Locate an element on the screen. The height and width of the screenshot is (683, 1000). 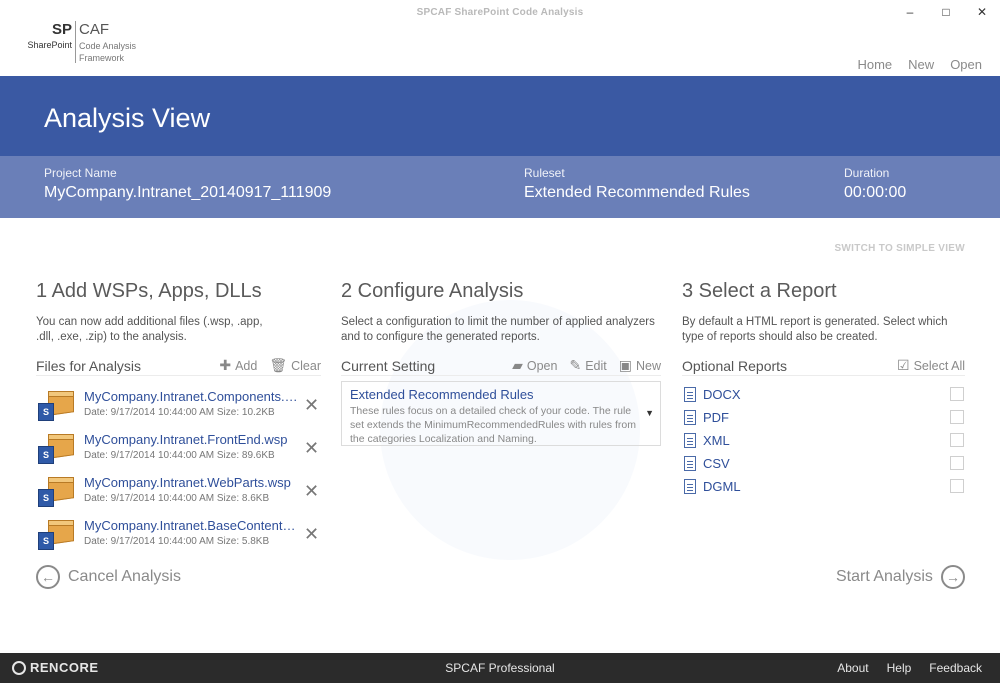
nav-open: Open is located at coordinates (966, 64).